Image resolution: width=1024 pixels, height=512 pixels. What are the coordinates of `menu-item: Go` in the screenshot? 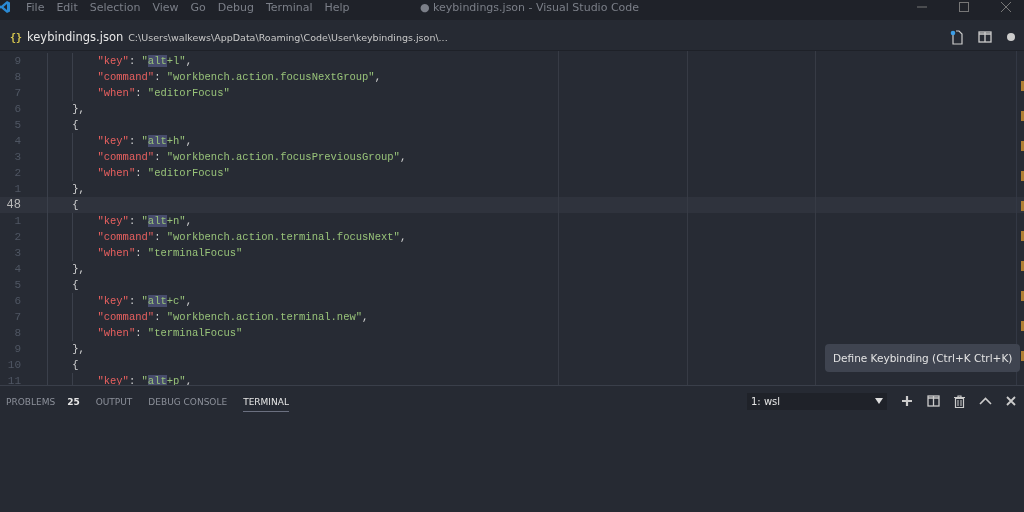 It's located at (199, 7).